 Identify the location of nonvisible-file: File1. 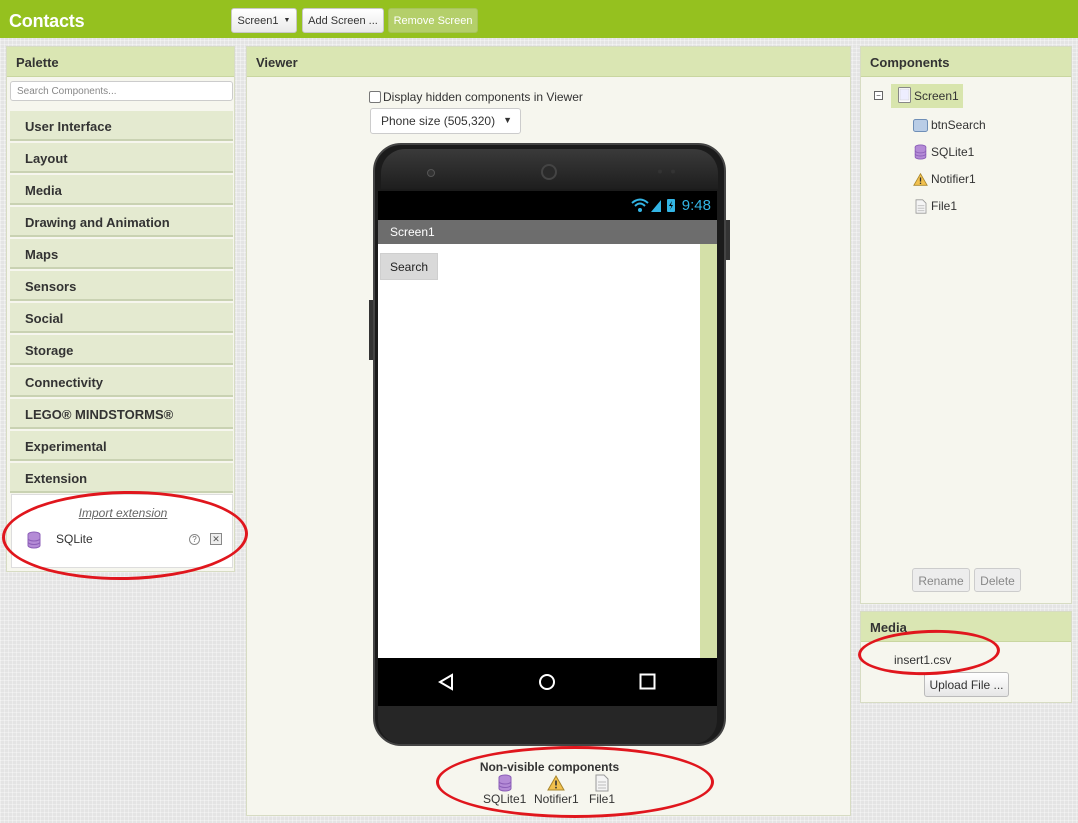
(602, 790).